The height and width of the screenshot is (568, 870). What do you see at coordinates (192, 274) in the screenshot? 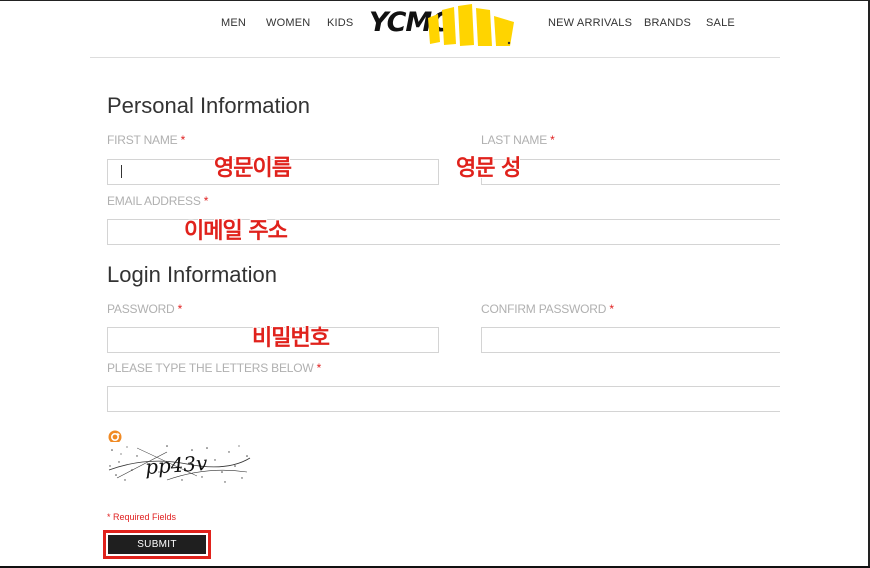
I see `login-info-title: Login Information` at bounding box center [192, 274].